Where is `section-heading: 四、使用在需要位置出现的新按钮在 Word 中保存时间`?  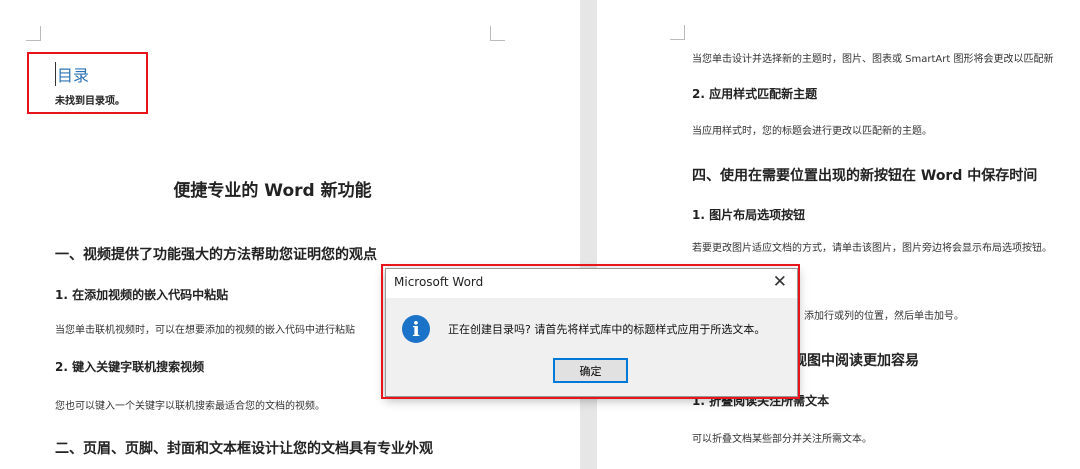
section-heading: 四、使用在需要位置出现的新按钮在 Word 中保存时间 is located at coordinates (865, 176).